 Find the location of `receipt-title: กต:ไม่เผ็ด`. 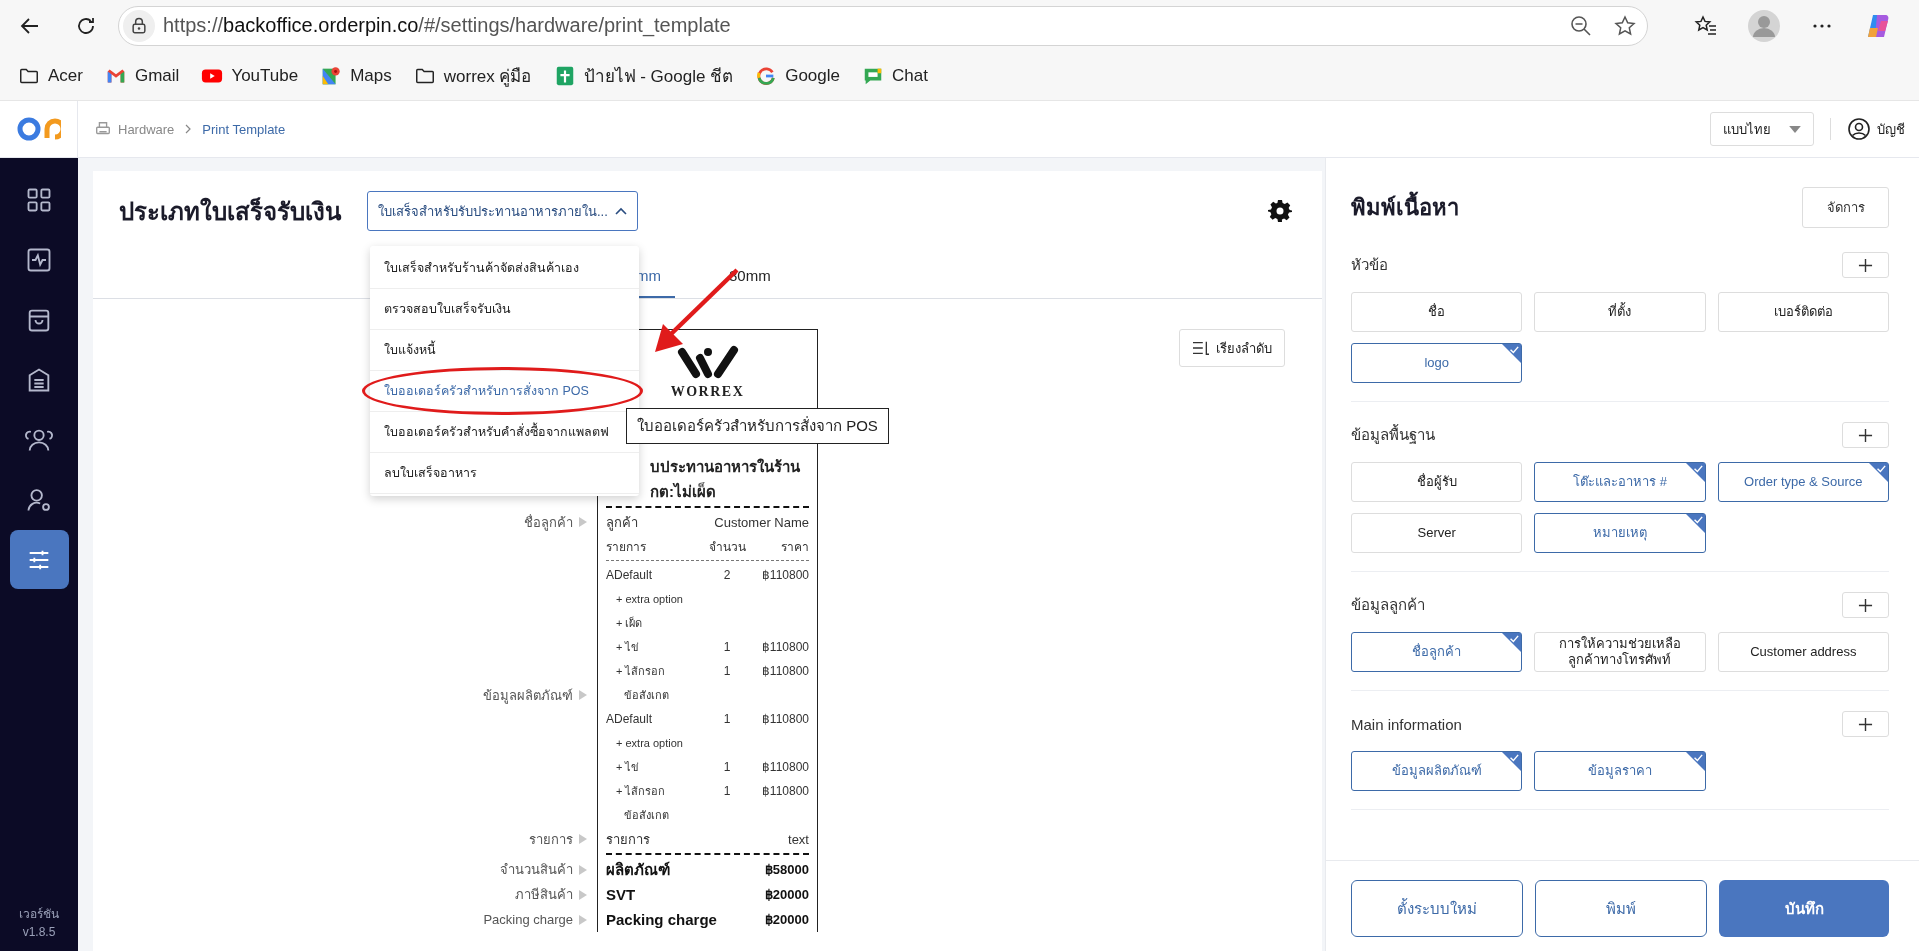

receipt-title: กต:ไม่เผ็ด is located at coordinates (683, 491).